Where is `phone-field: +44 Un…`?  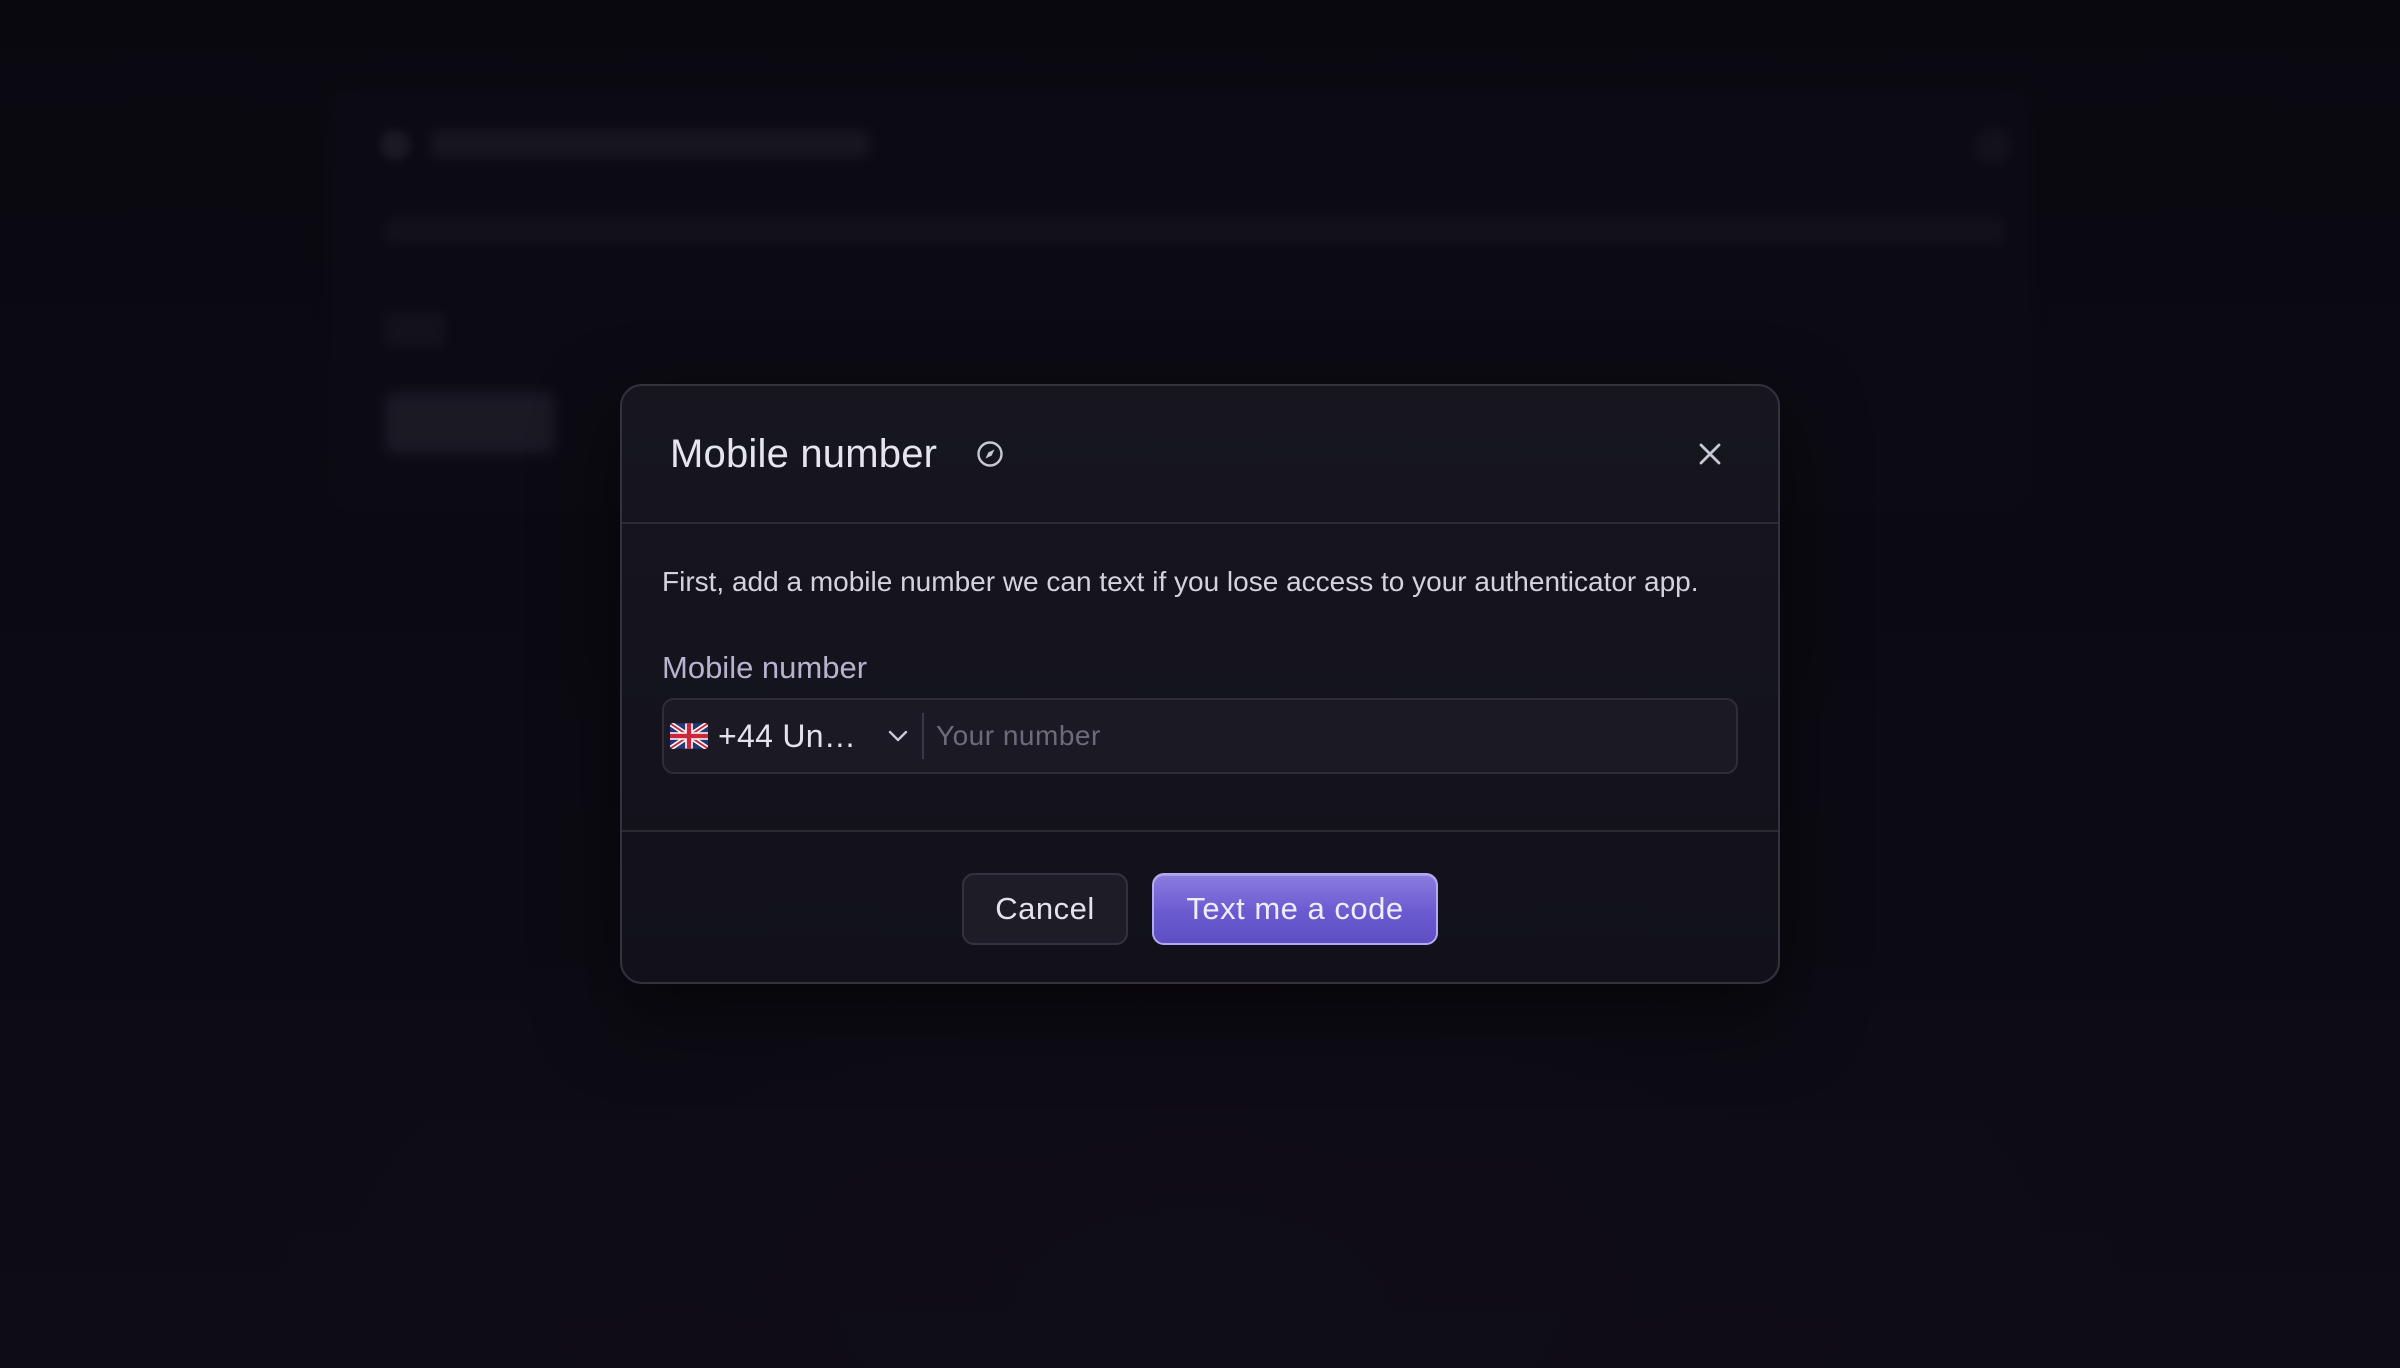 phone-field: +44 Un… is located at coordinates (1200, 736).